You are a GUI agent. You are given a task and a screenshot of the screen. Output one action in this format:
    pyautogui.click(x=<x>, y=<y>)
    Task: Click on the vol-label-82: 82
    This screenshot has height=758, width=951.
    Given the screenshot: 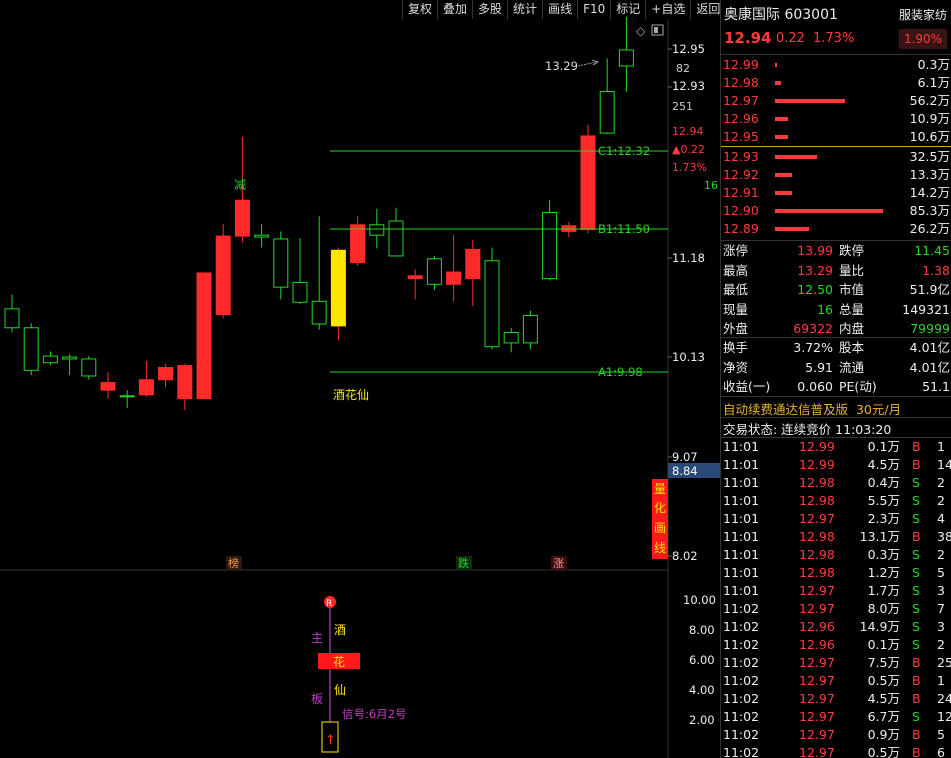 What is the action you would take?
    pyautogui.click(x=683, y=68)
    